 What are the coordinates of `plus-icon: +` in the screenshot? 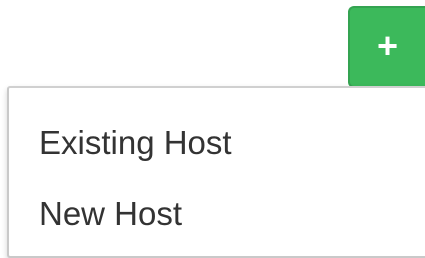 It's located at (387, 45).